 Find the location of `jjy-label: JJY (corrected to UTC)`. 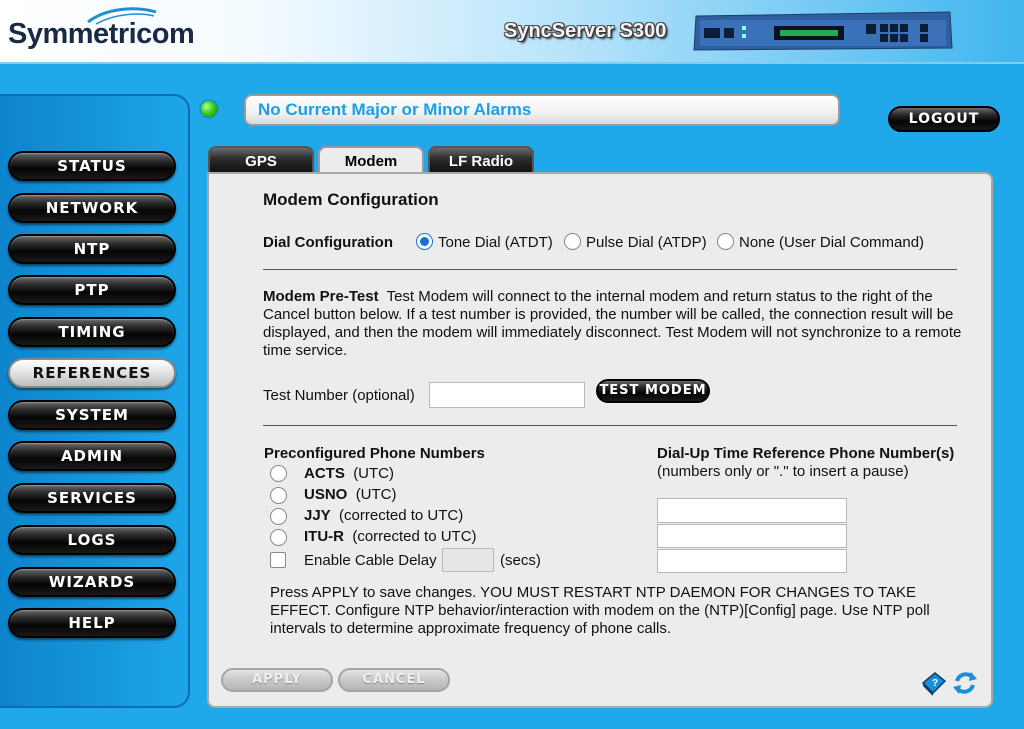

jjy-label: JJY (corrected to UTC) is located at coordinates (384, 515).